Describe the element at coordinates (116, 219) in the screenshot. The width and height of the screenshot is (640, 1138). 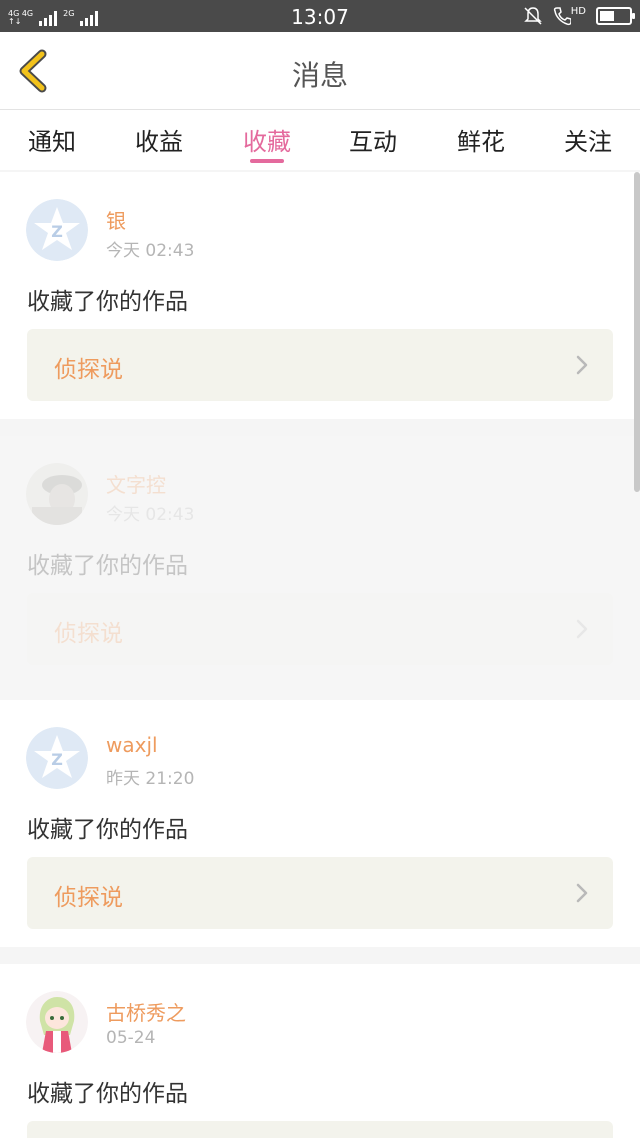
I see `user-name: 银` at that location.